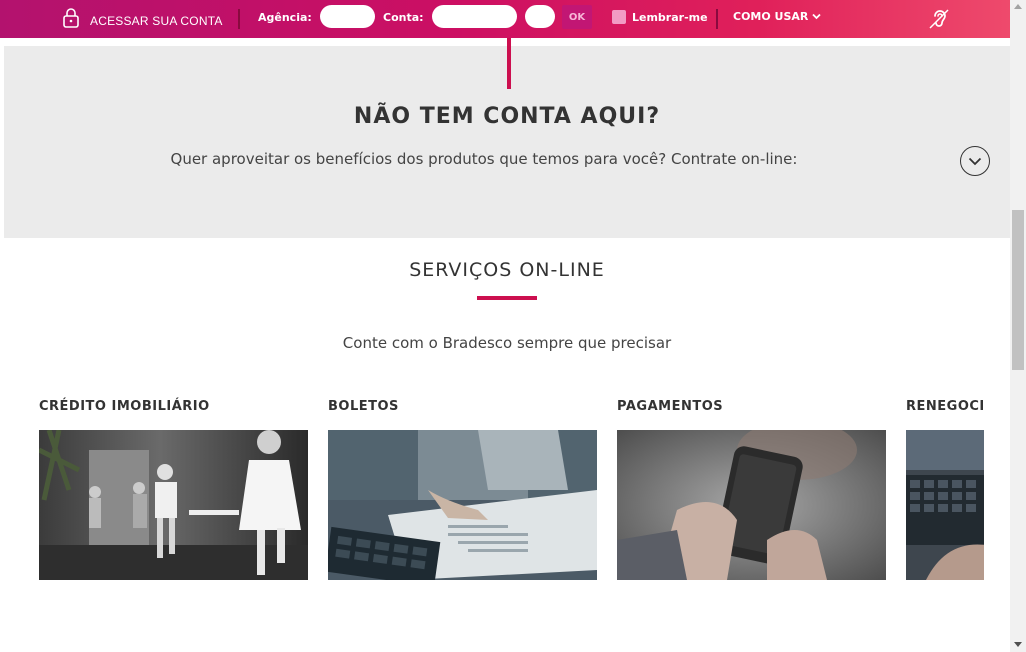 The width and height of the screenshot is (1026, 652). I want to click on phone-in-hands-image, so click(751, 505).